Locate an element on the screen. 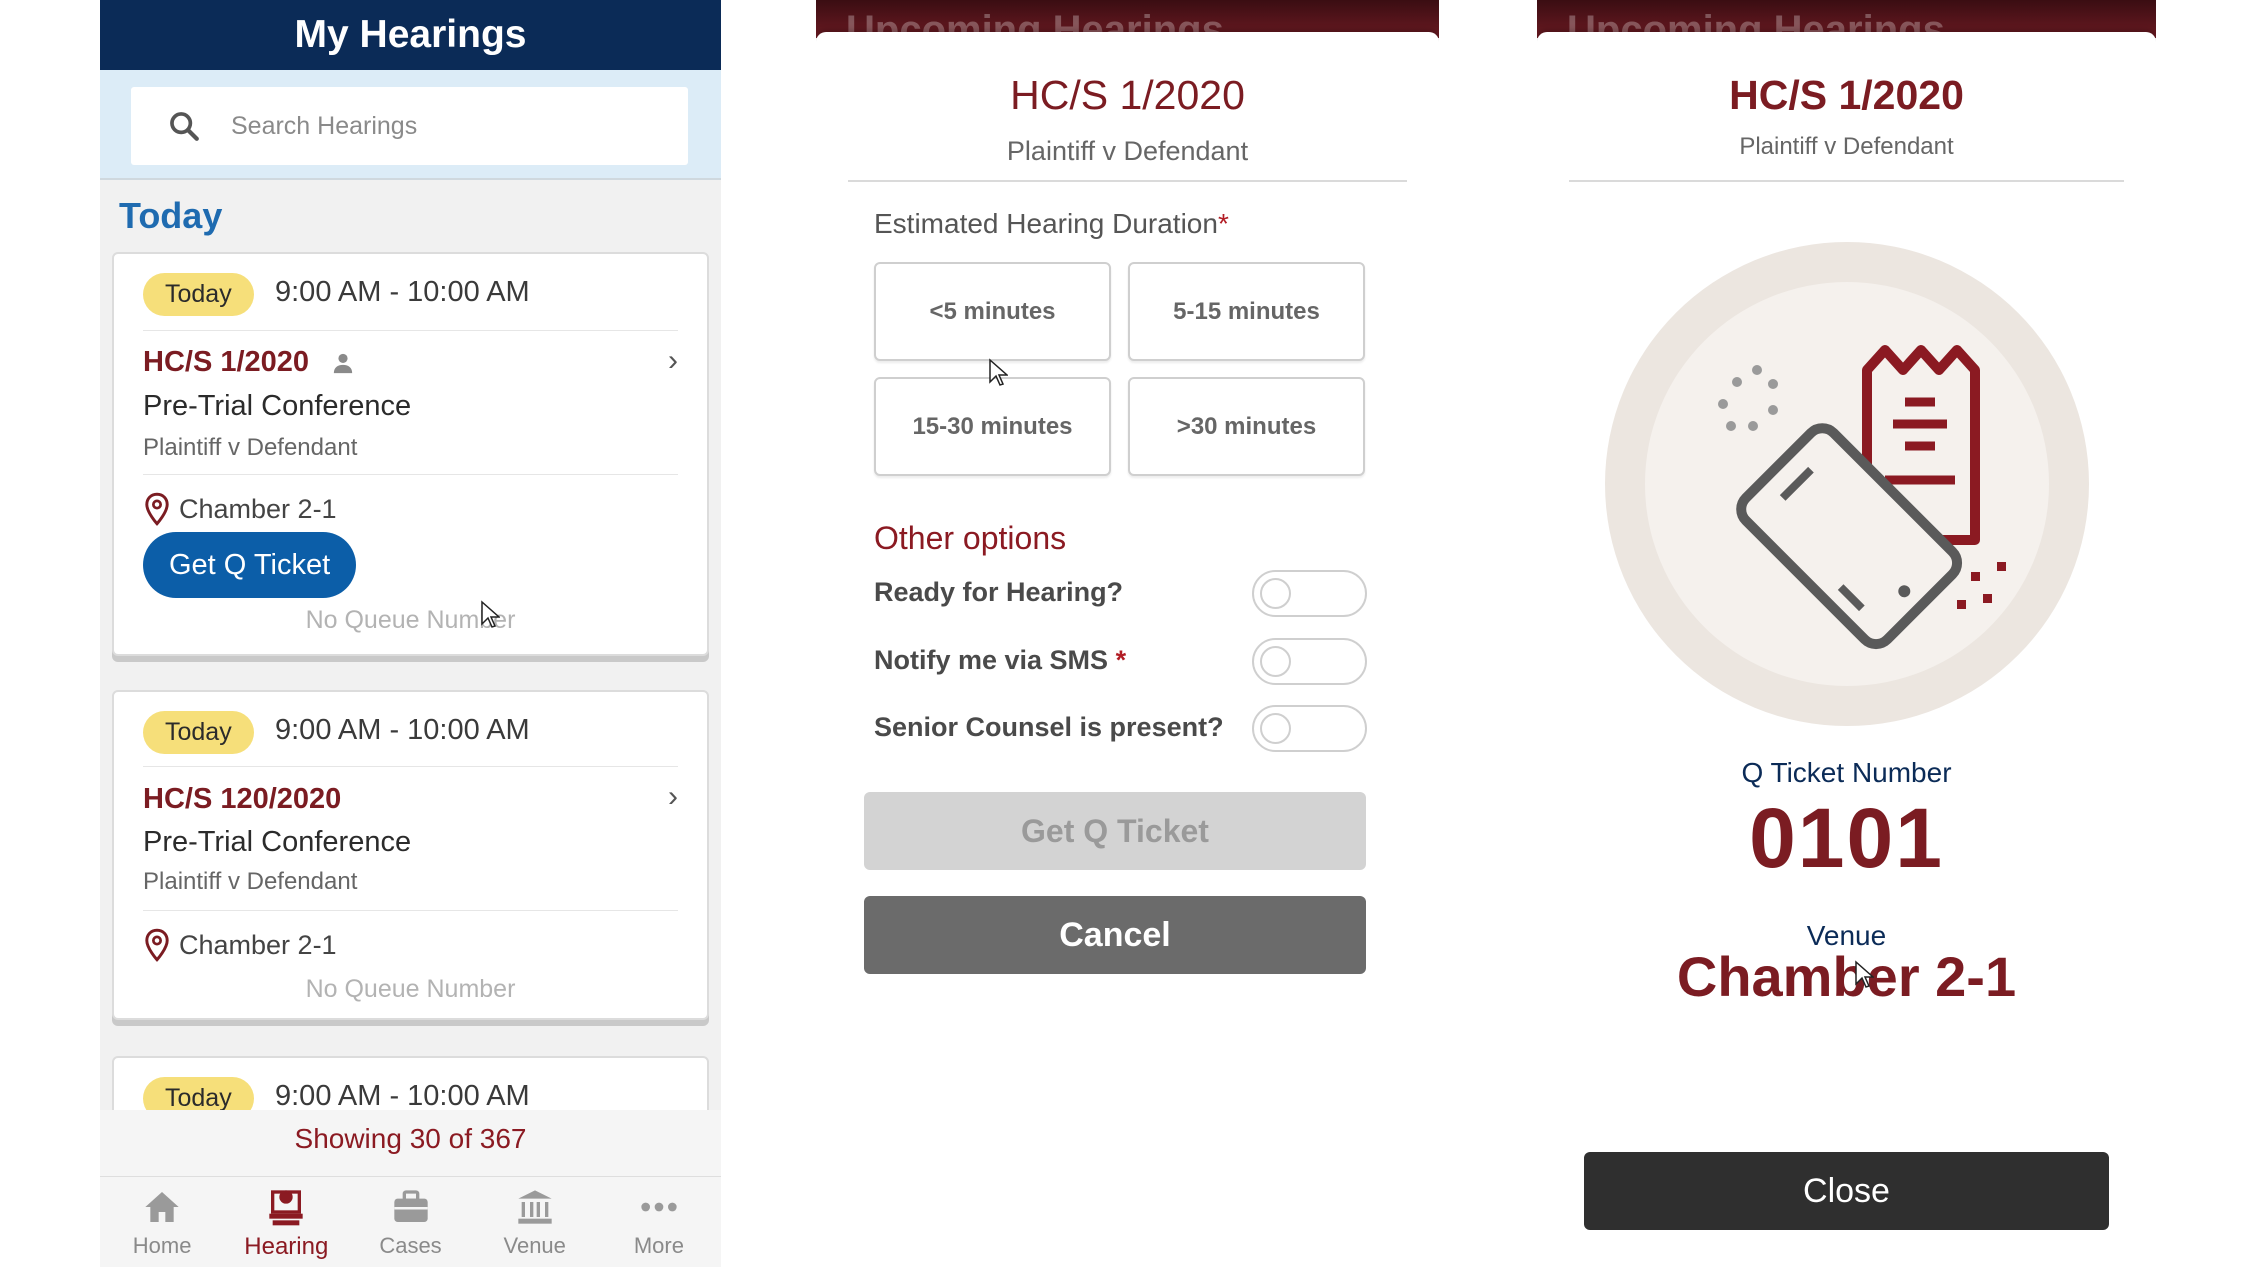 This screenshot has width=2256, height=1267. senior-counsel-toggle is located at coordinates (1309, 728).